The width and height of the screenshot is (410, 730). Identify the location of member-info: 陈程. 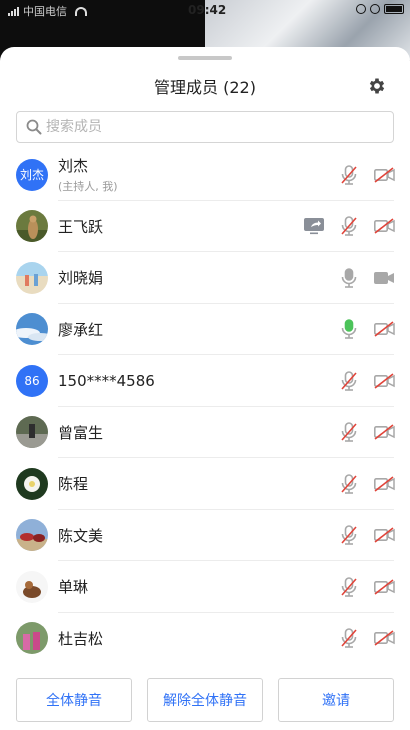
(73, 483).